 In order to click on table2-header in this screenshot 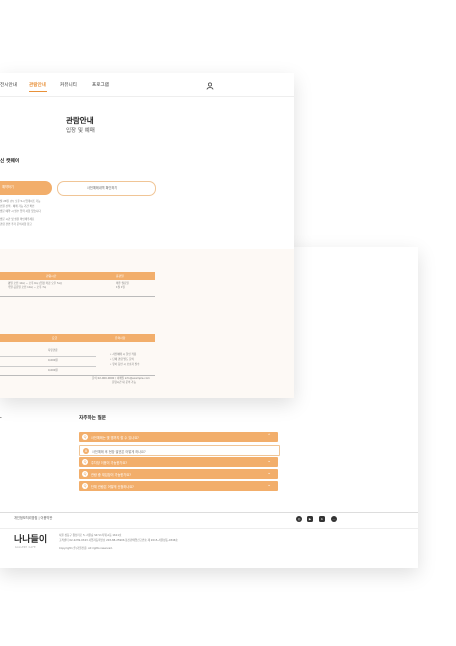, I will do `click(77, 338)`.